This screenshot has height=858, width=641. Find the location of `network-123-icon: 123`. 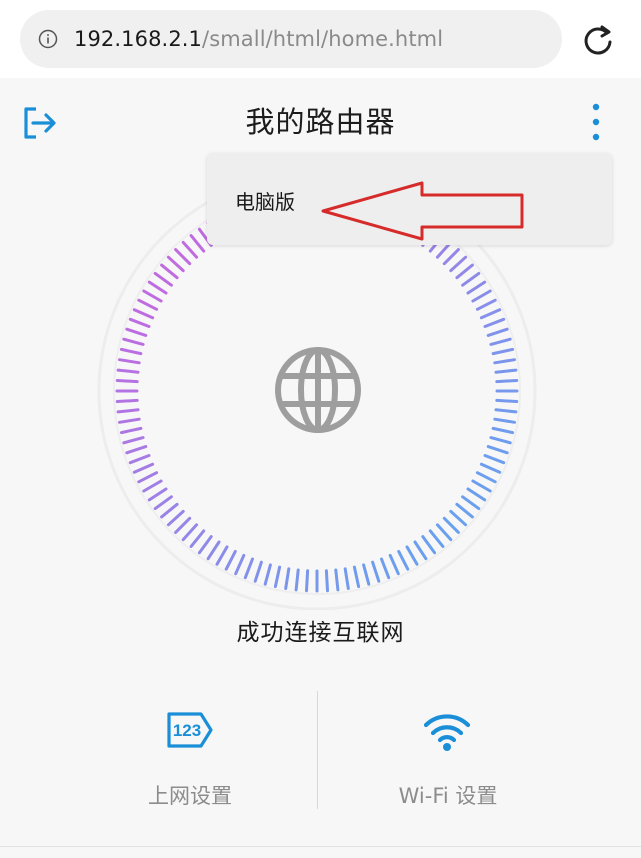

network-123-icon: 123 is located at coordinates (190, 730).